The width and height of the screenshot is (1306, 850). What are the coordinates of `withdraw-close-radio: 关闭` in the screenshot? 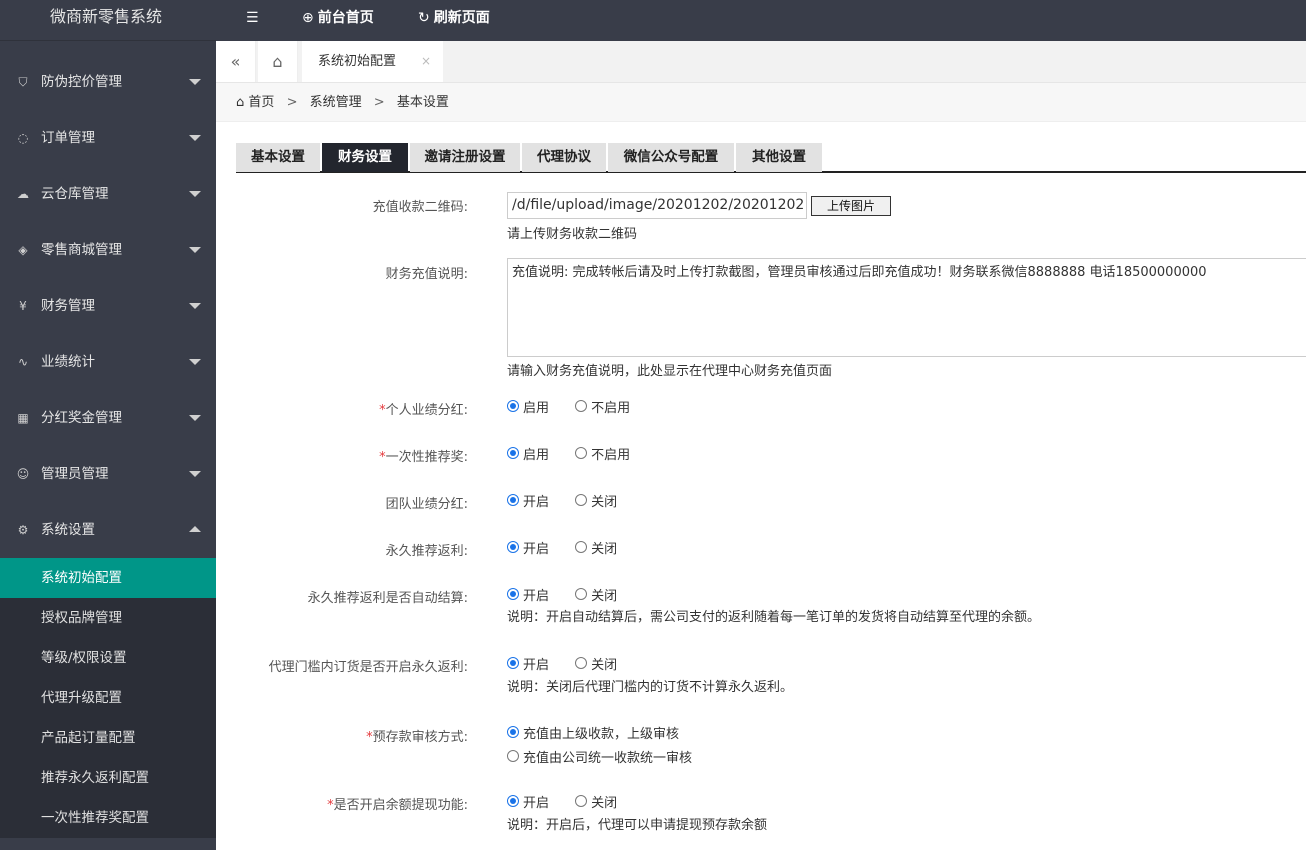 It's located at (596, 801).